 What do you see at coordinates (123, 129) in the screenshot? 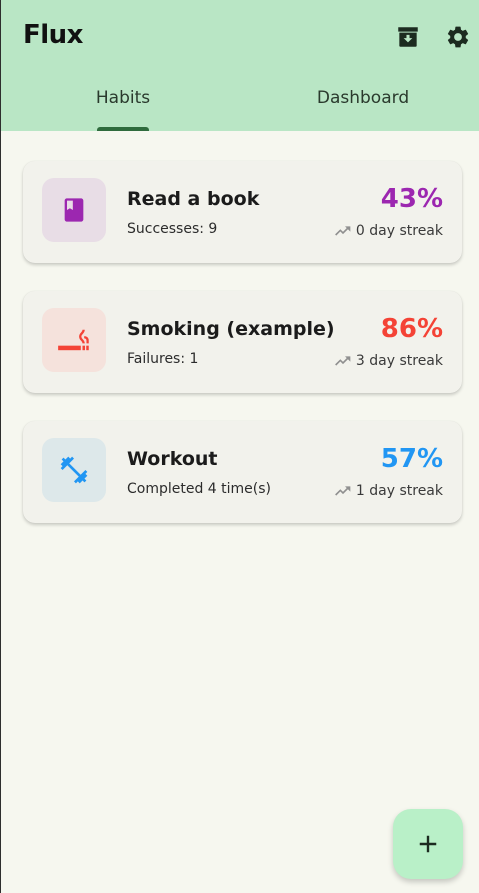
I see `active-tab-indicator` at bounding box center [123, 129].